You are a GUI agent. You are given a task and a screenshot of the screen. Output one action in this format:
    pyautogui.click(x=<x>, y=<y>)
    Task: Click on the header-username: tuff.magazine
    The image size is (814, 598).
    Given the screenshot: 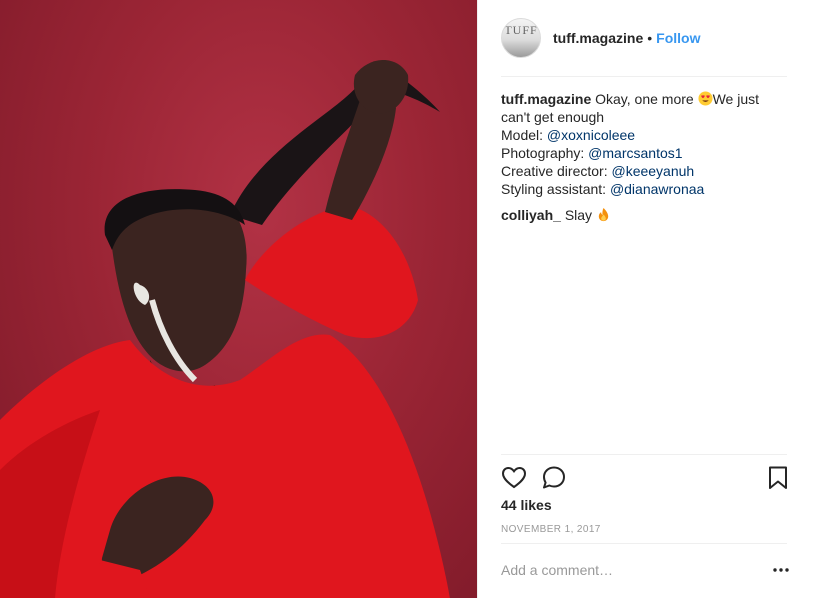 What is the action you would take?
    pyautogui.click(x=598, y=38)
    